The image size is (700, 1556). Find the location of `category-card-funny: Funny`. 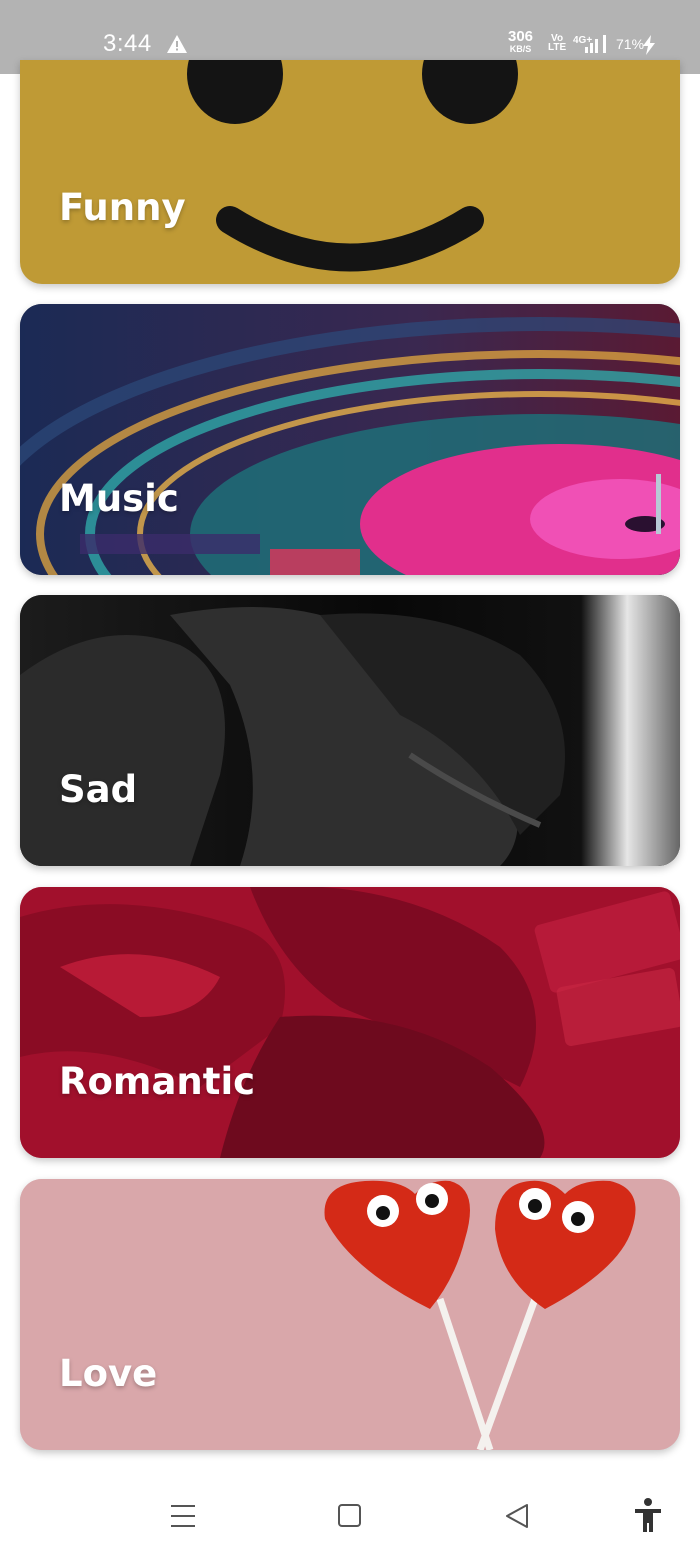

category-card-funny: Funny is located at coordinates (350, 172).